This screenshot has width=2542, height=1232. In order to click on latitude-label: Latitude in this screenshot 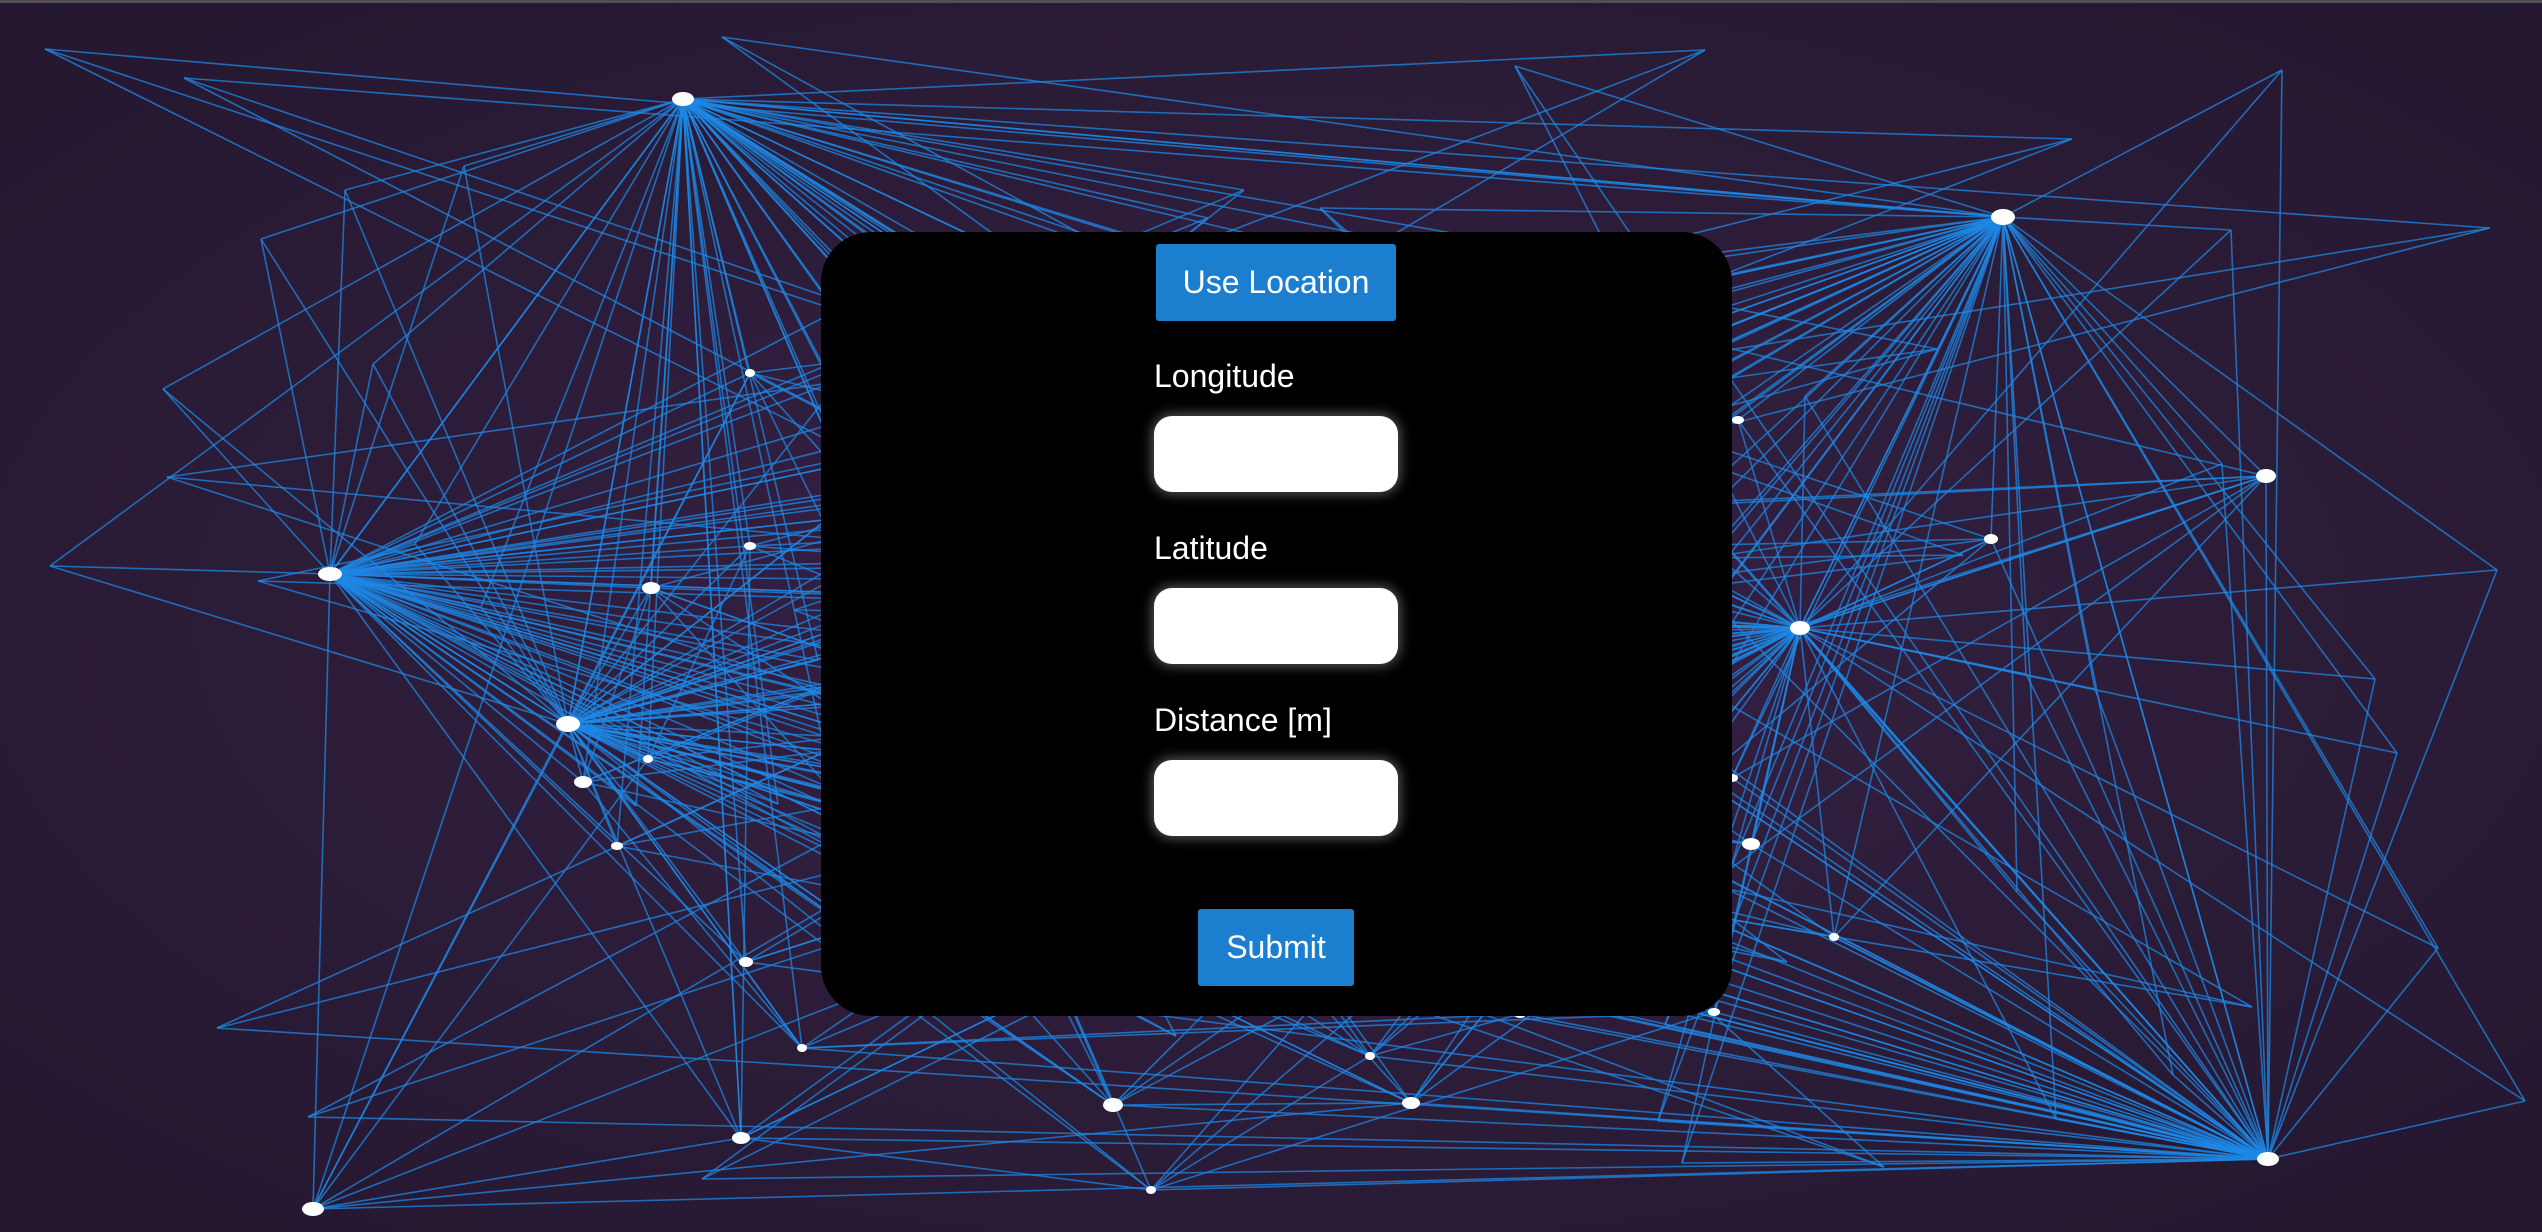, I will do `click(1211, 548)`.